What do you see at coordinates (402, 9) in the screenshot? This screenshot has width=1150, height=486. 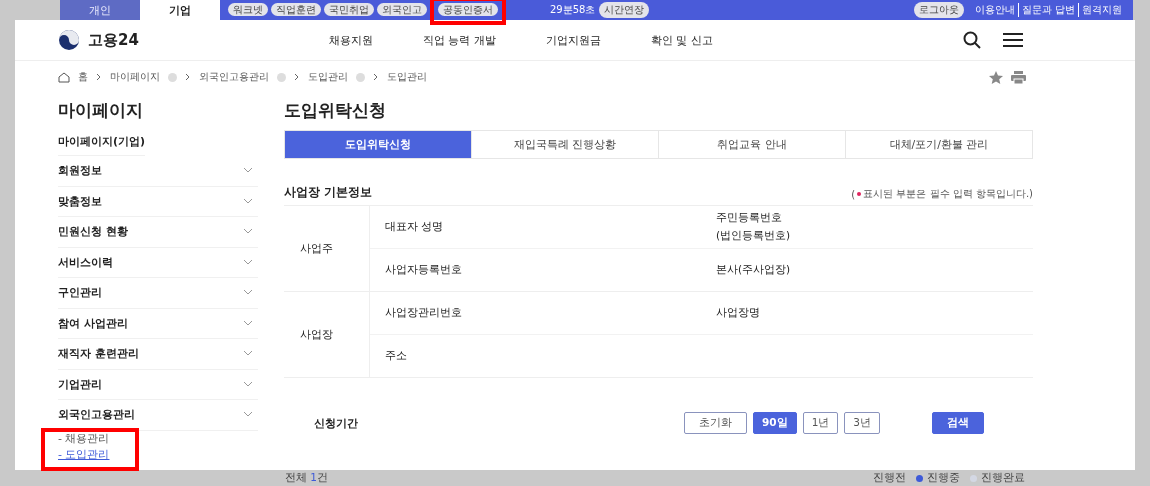 I see `quick-link: 외국인고` at bounding box center [402, 9].